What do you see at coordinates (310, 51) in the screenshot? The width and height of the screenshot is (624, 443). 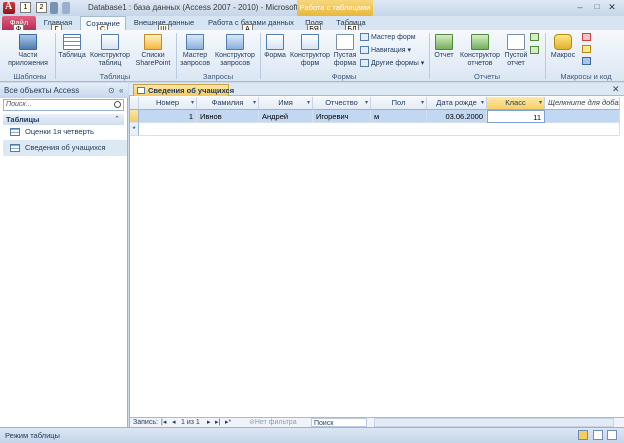 I see `form-design-button: Конструктор форм` at bounding box center [310, 51].